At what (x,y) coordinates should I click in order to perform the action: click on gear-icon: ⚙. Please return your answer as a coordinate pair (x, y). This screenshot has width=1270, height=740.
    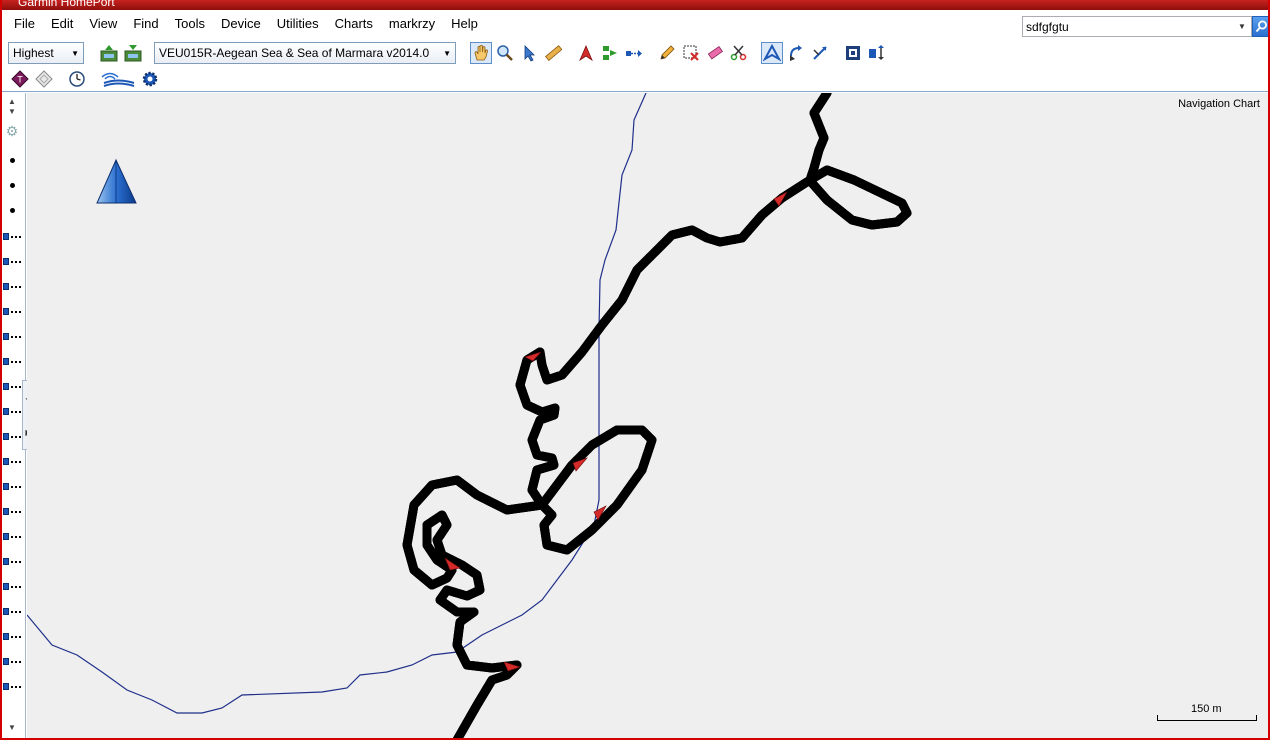
    Looking at the image, I should click on (12, 131).